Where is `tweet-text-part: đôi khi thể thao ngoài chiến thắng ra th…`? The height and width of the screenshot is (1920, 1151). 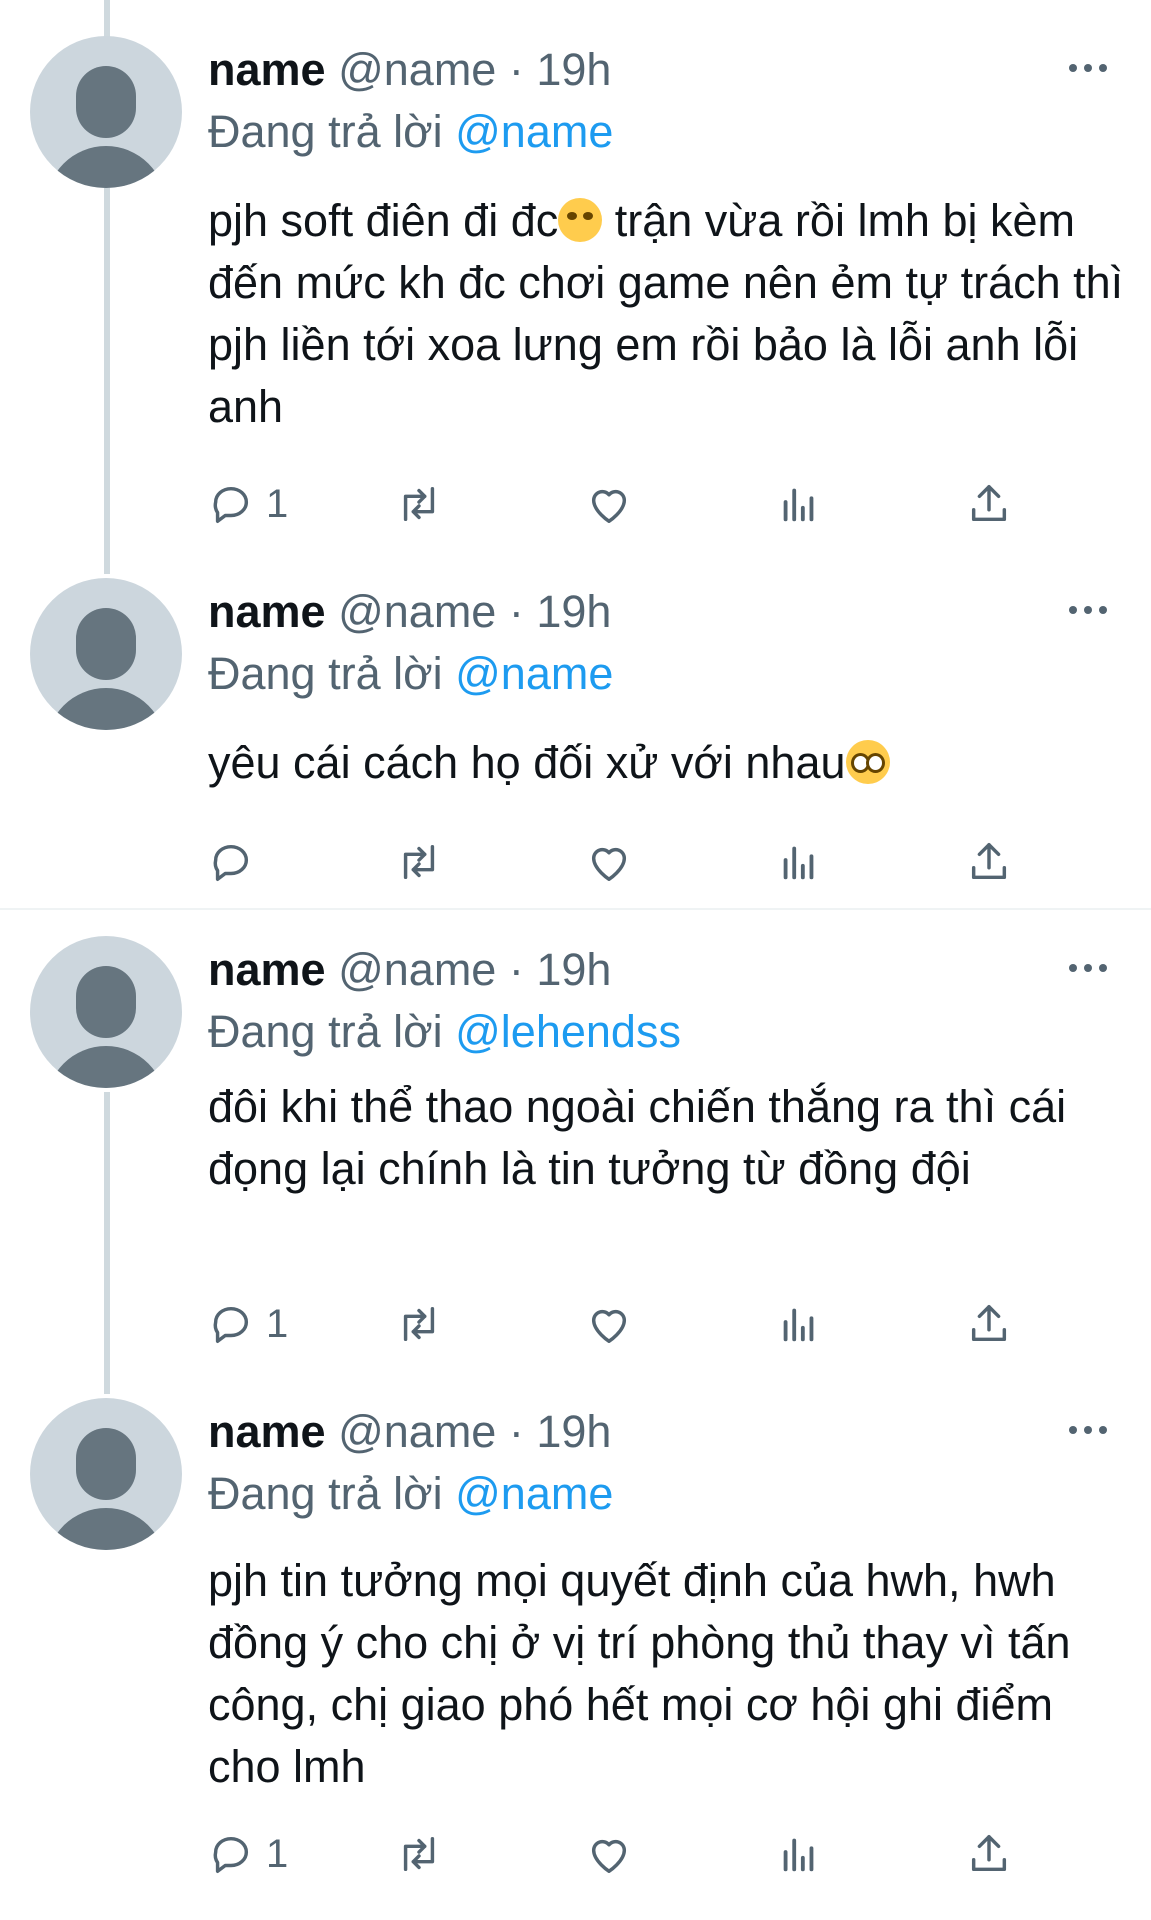 tweet-text-part: đôi khi thể thao ngoài chiến thắng ra th… is located at coordinates (637, 1137).